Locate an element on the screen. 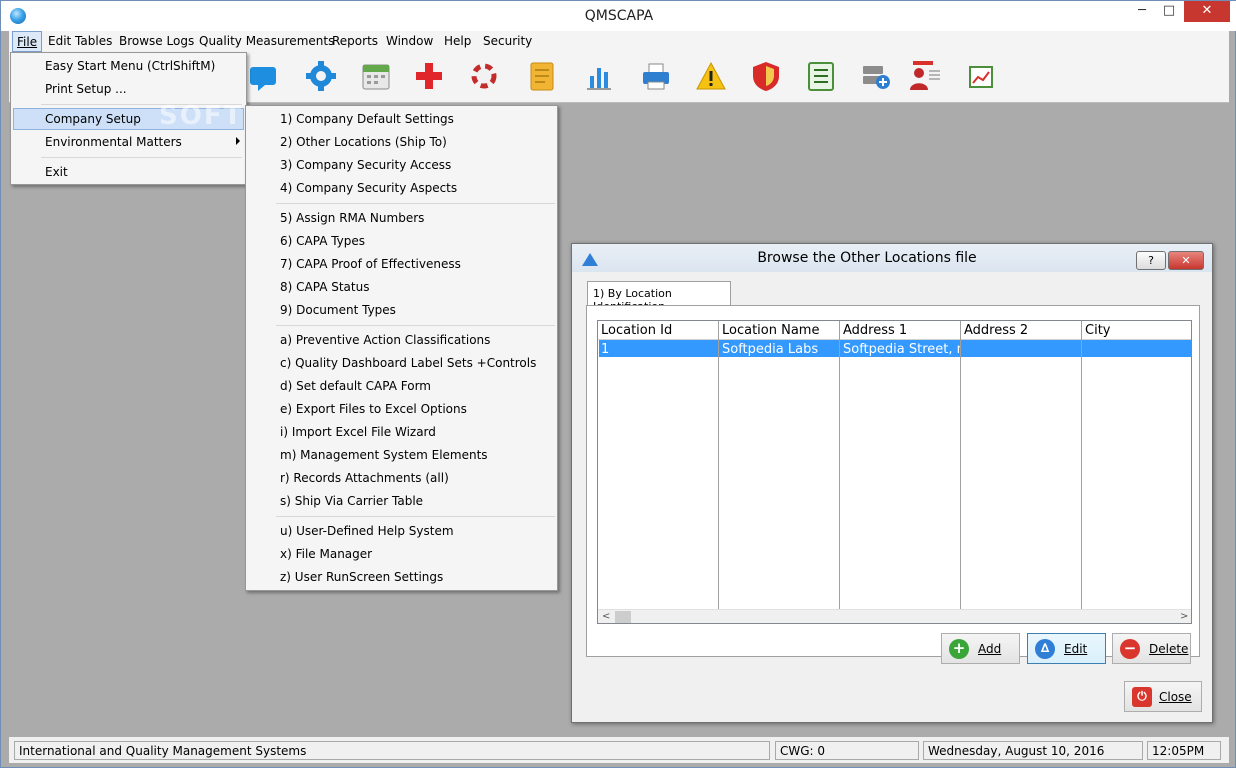 The width and height of the screenshot is (1236, 768). cell-location-id: 1 is located at coordinates (605, 349).